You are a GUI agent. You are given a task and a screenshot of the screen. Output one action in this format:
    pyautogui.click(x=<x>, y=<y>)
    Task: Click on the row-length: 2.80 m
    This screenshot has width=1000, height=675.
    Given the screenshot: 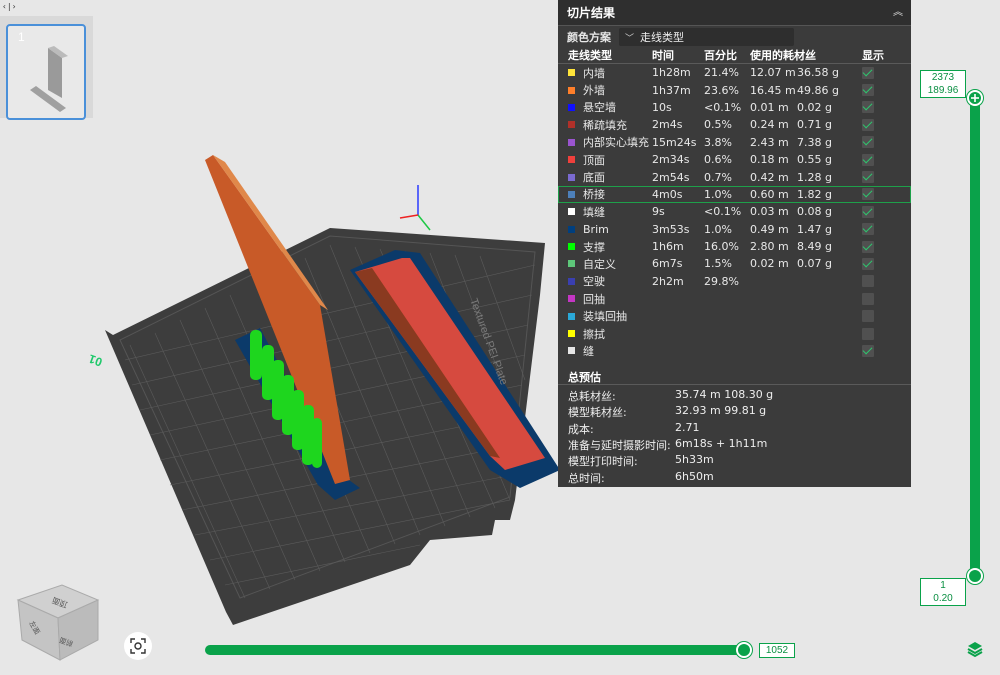 What is the action you would take?
    pyautogui.click(x=769, y=247)
    